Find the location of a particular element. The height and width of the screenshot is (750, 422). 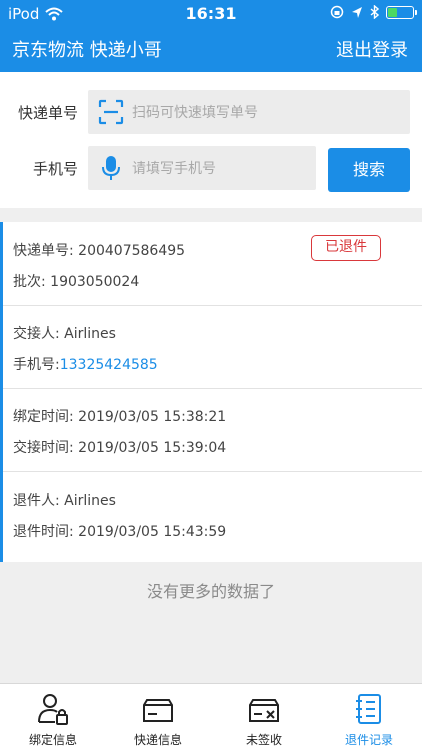

no-more-data-text: 没有更多的数据了 is located at coordinates (210, 591).